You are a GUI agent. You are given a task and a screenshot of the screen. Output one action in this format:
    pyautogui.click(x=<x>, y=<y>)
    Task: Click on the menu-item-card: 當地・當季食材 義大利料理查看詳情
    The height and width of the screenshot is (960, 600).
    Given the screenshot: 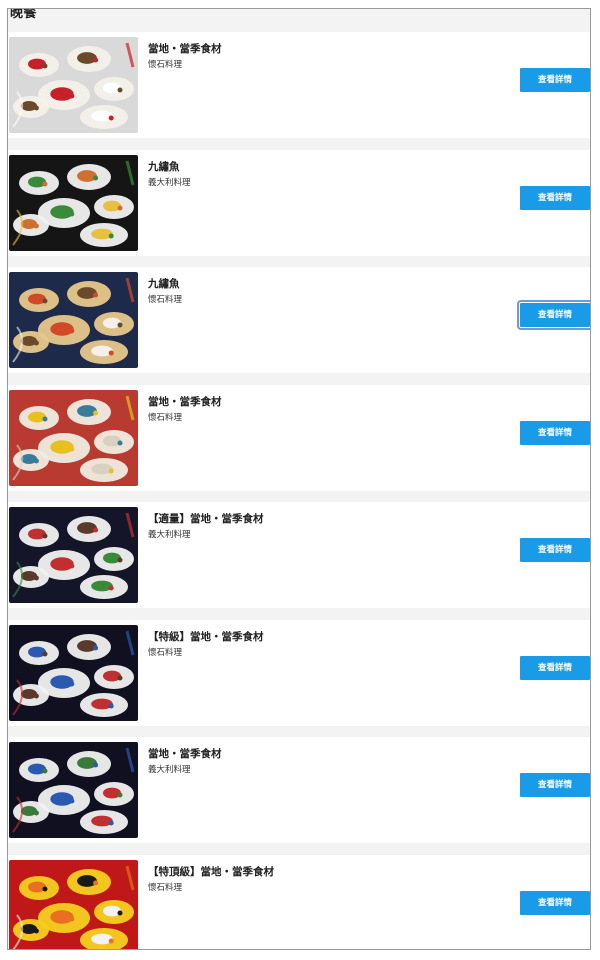 What is the action you would take?
    pyautogui.click(x=299, y=790)
    